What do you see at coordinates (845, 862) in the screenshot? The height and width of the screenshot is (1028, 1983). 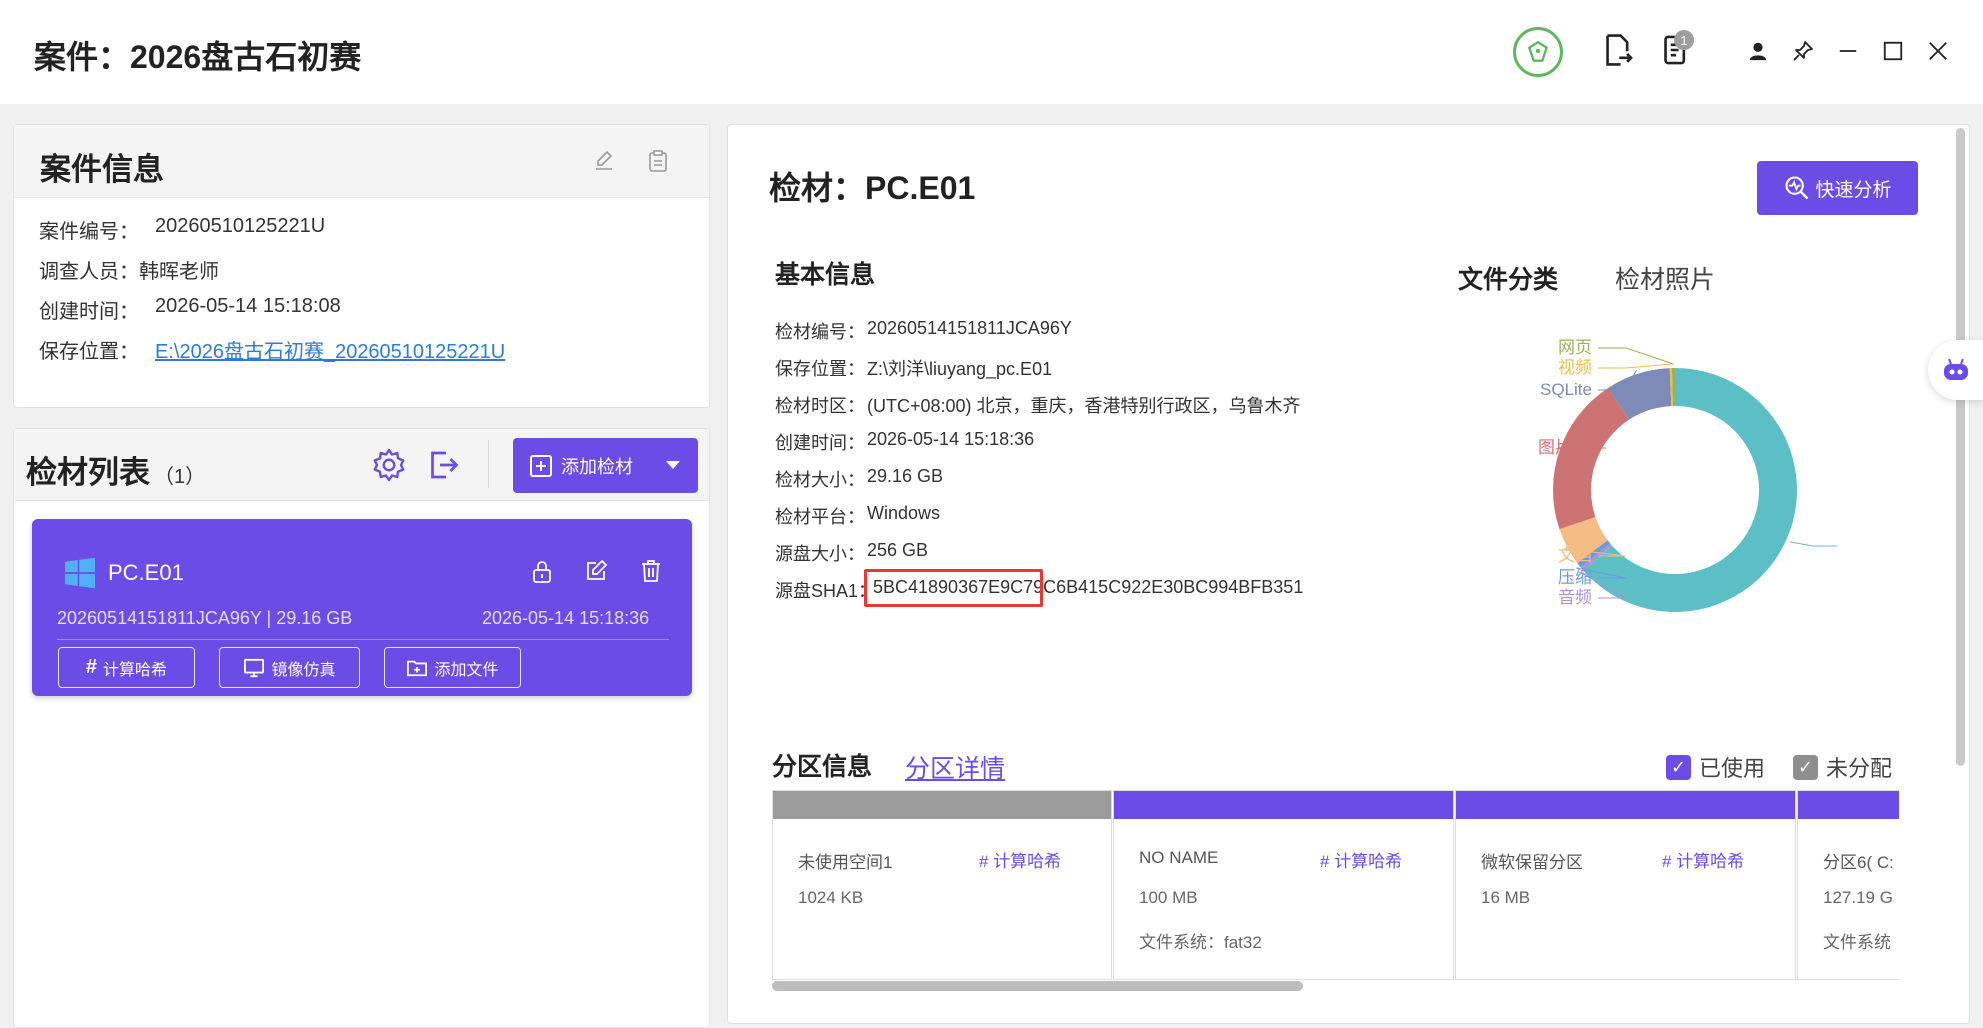 I see `partition-name: 未使用空间1` at bounding box center [845, 862].